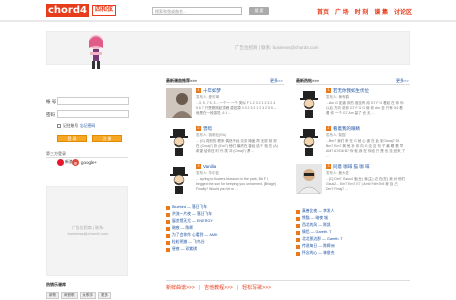 The width and height of the screenshot is (456, 300). What do you see at coordinates (107, 138) in the screenshot?
I see `register-button: 注 册` at bounding box center [107, 138].